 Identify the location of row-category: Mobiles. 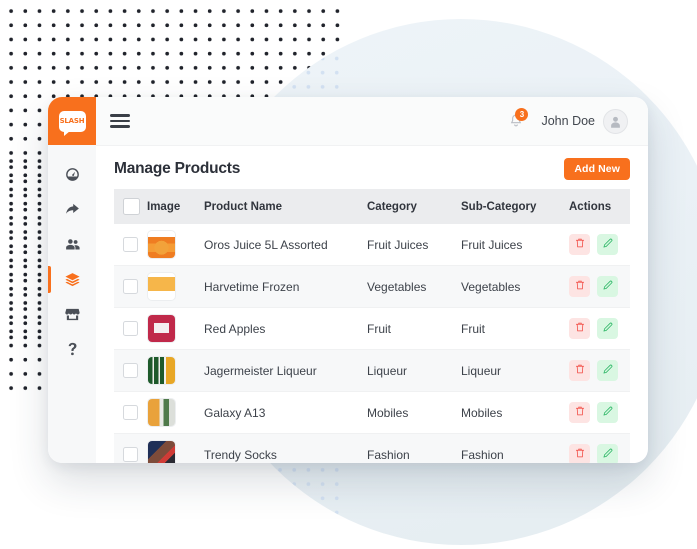
(414, 412).